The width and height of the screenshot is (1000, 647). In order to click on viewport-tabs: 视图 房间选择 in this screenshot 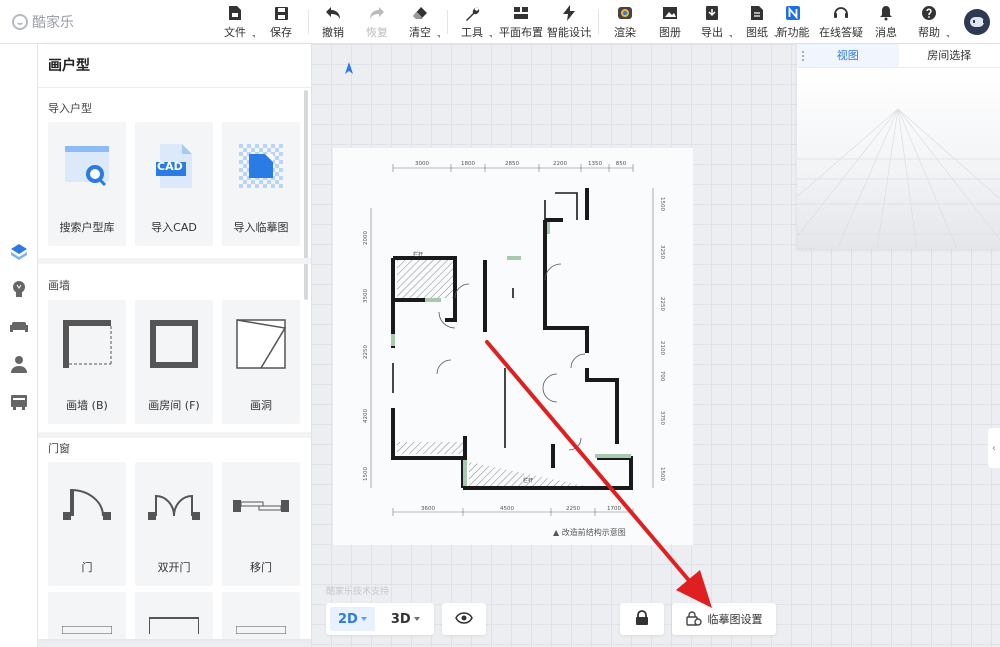, I will do `click(898, 56)`.